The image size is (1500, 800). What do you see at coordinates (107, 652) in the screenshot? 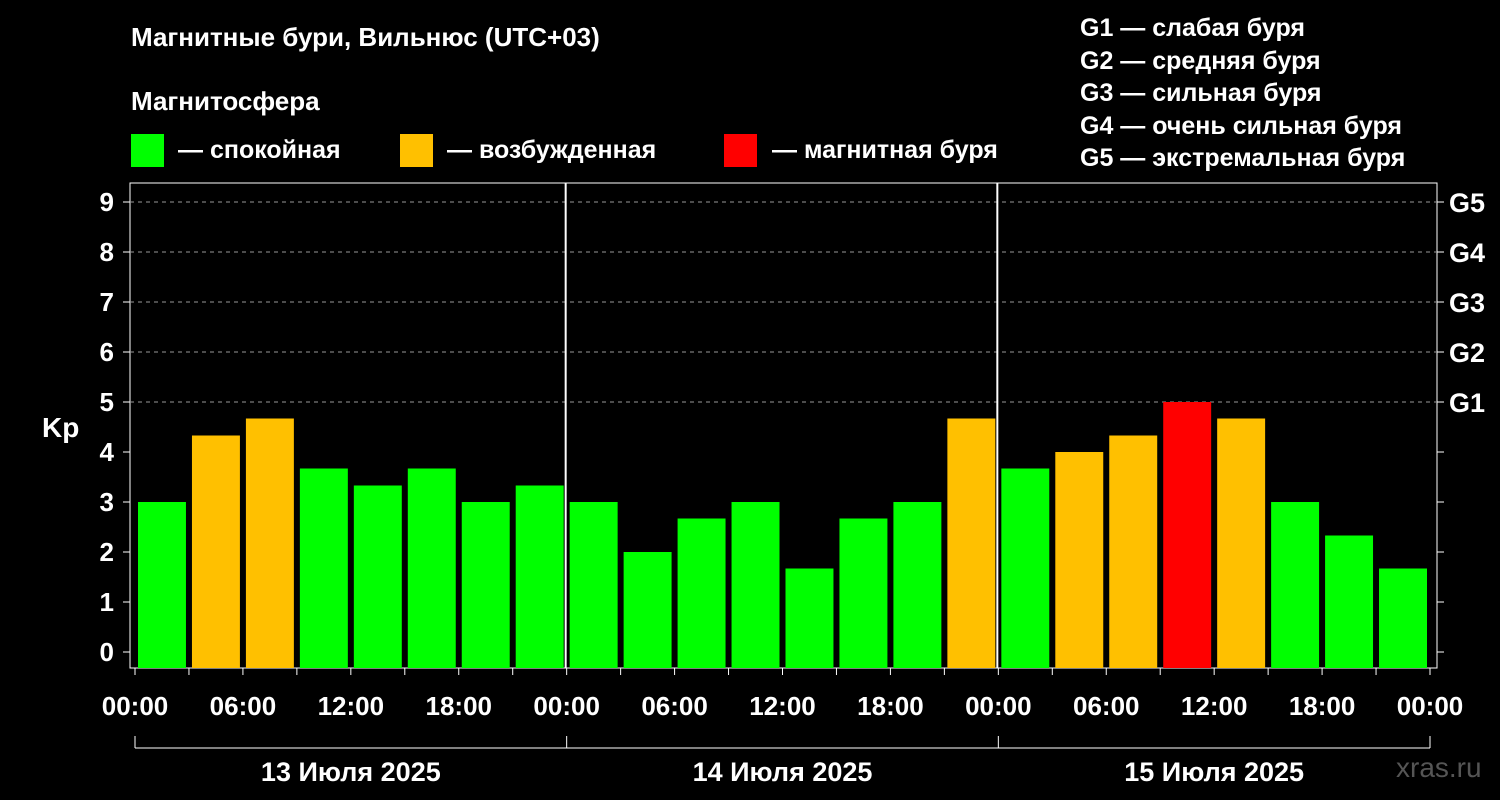
I see `y-tick-label: 0` at bounding box center [107, 652].